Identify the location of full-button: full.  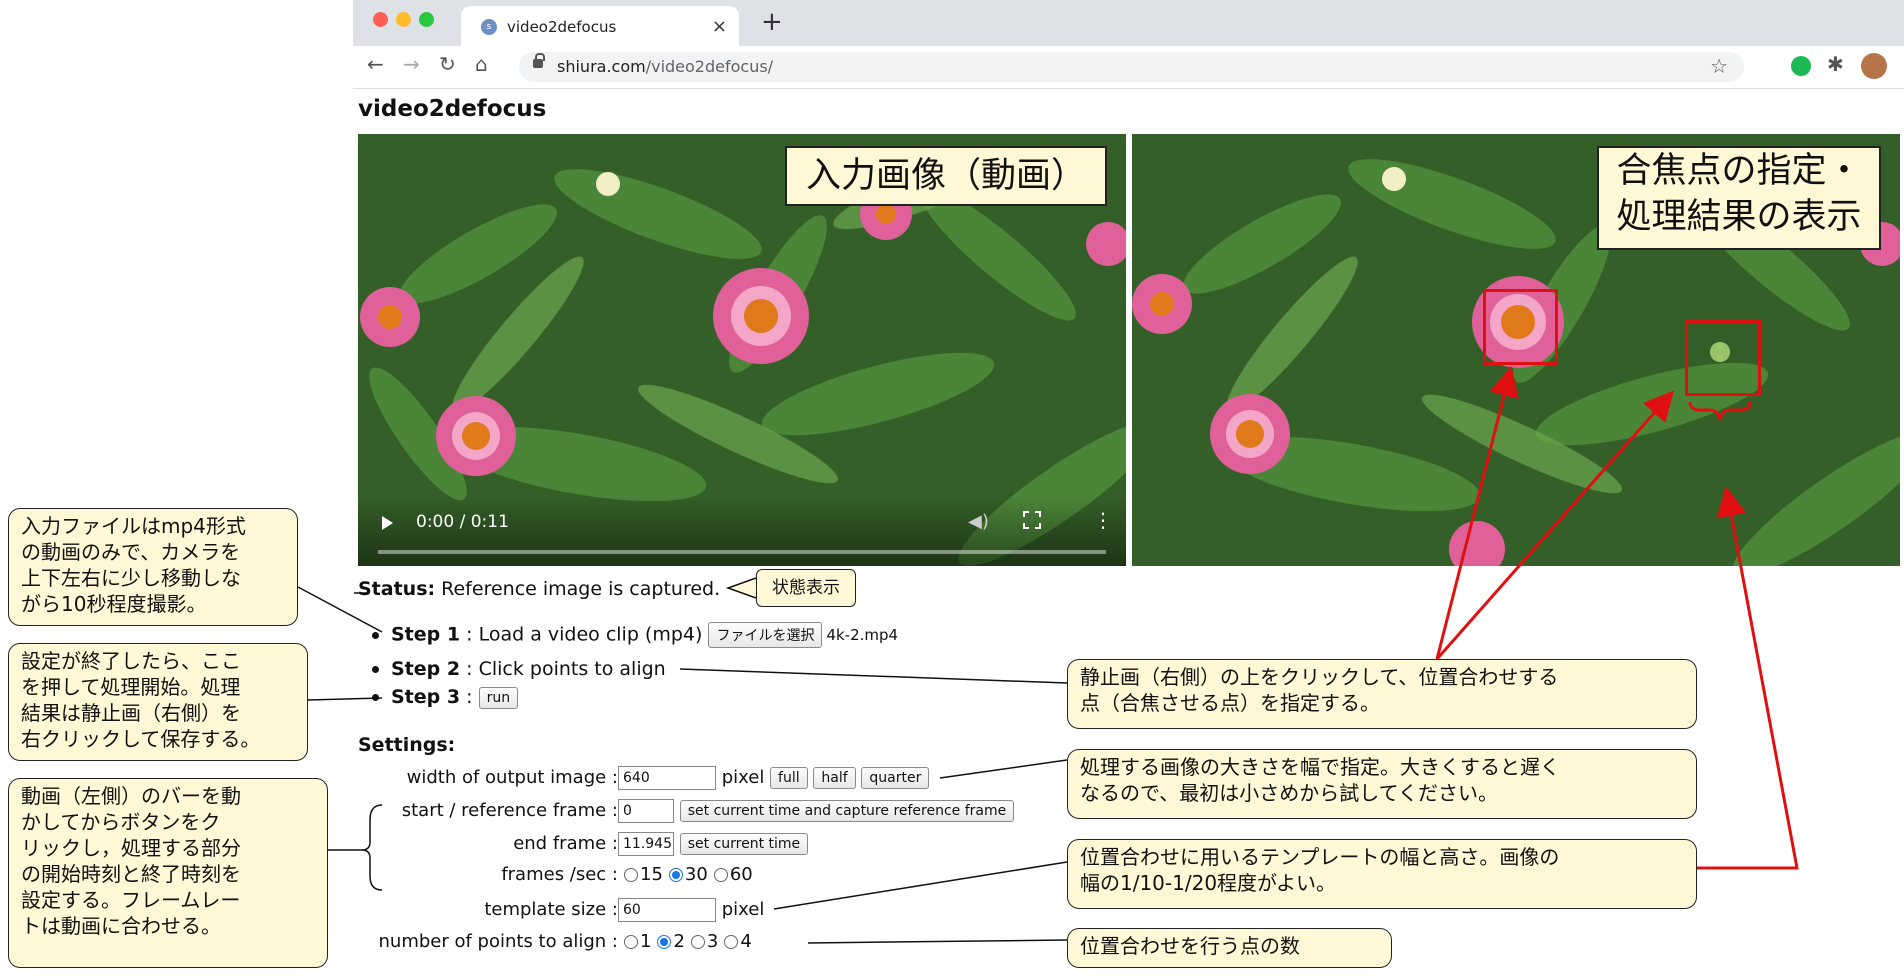
(789, 778).